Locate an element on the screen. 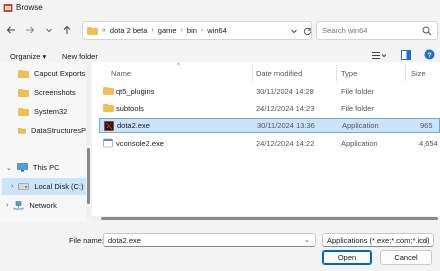 Image resolution: width=440 pixels, height=271 pixels. help-icon: ? is located at coordinates (429, 54).